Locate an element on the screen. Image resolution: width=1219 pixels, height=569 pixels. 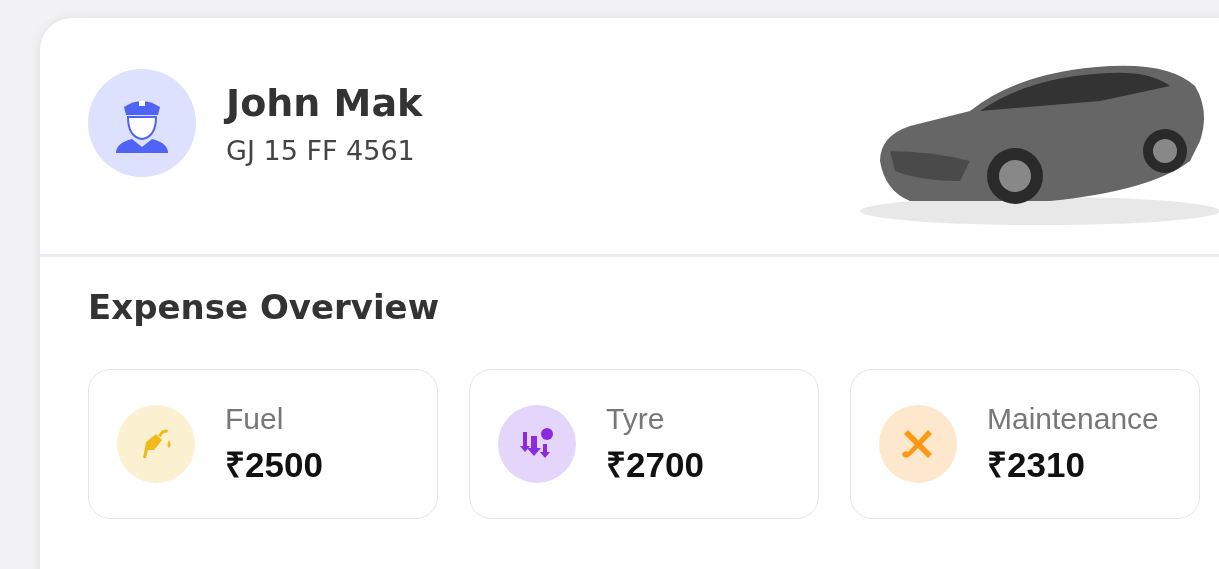
expense-label: Tyre is located at coordinates (636, 418).